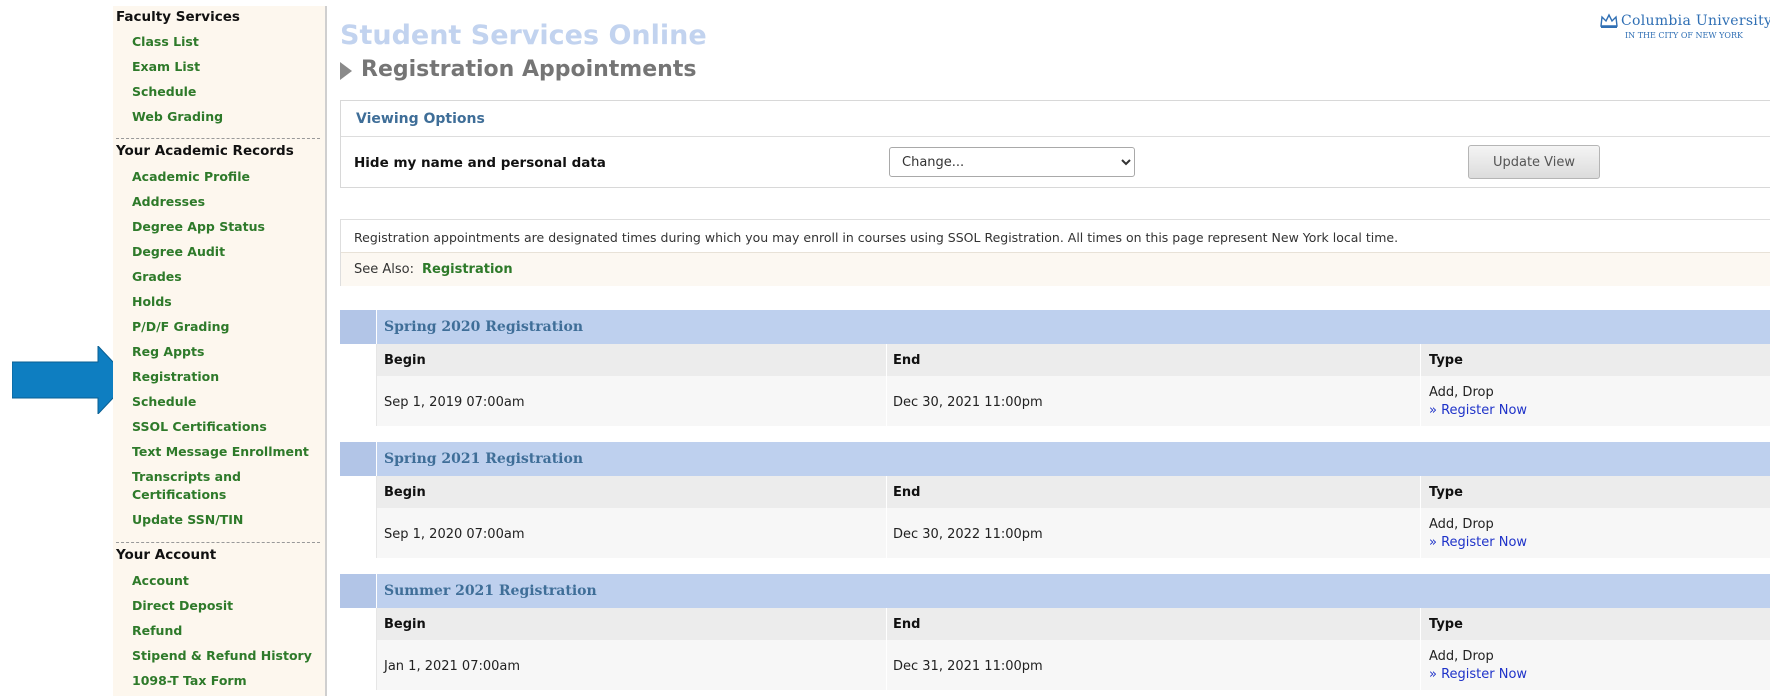 This screenshot has height=696, width=1770. I want to click on sidebar-item-stipend-refund-history: Stipend & Refund History, so click(222, 656).